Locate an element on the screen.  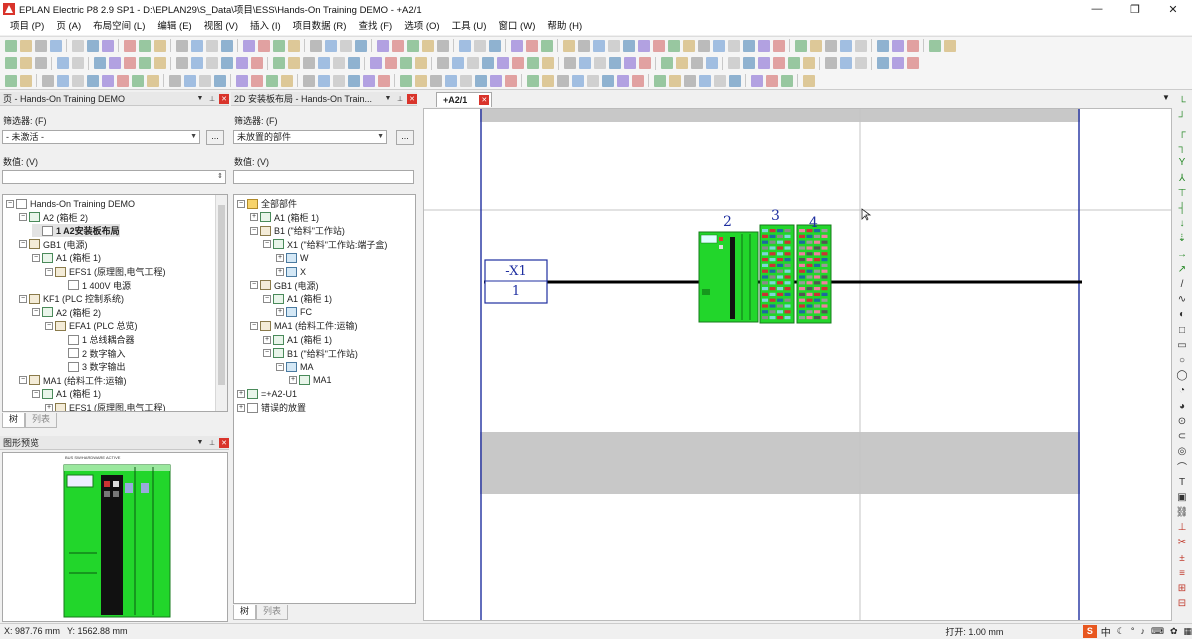
tree-node: − MA is located at coordinates (295, 366).